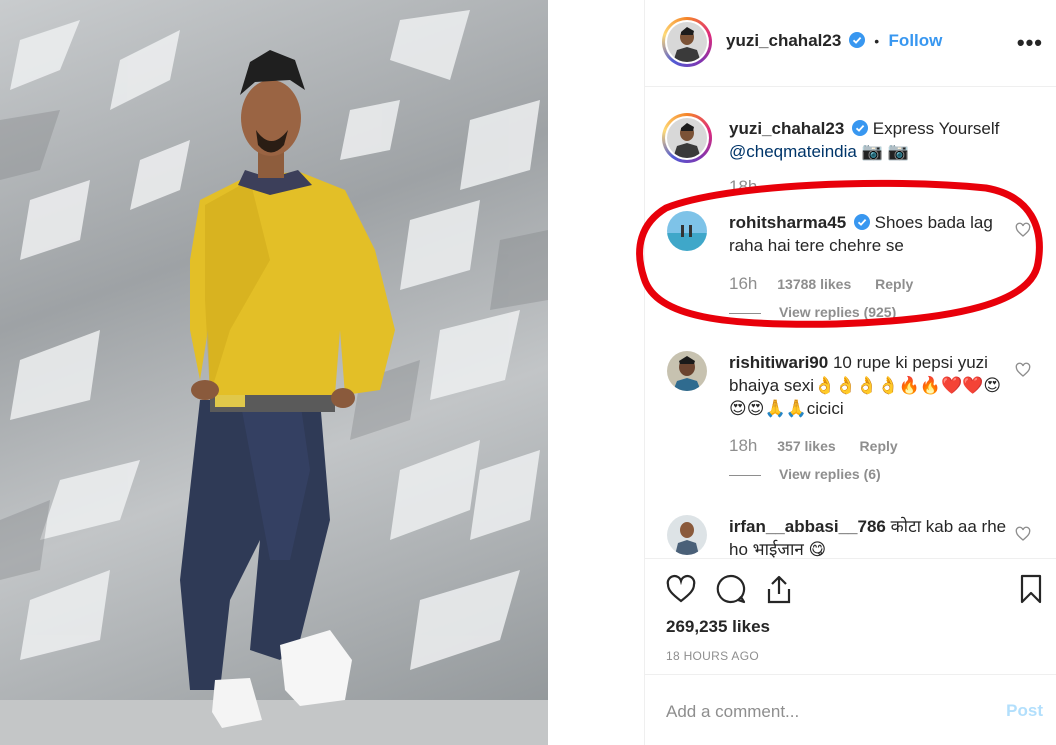 The height and width of the screenshot is (745, 1056). Describe the element at coordinates (1031, 589) in the screenshot. I see `bookmark-icon` at that location.